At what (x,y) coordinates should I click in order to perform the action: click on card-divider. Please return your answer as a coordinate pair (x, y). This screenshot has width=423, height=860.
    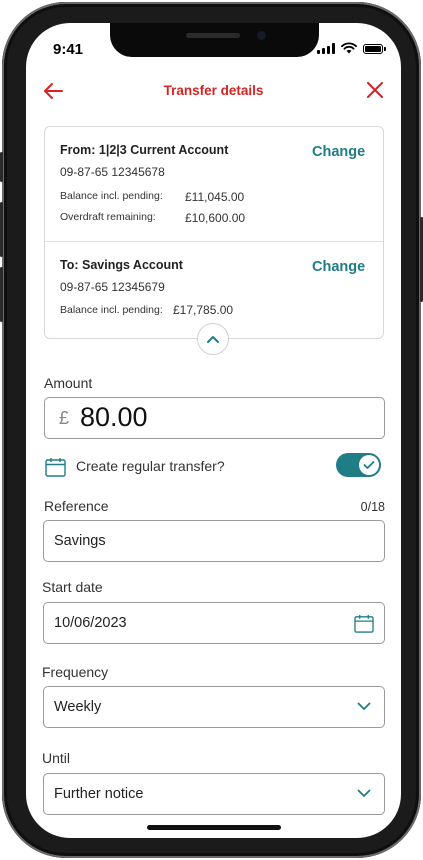
    Looking at the image, I should click on (214, 241).